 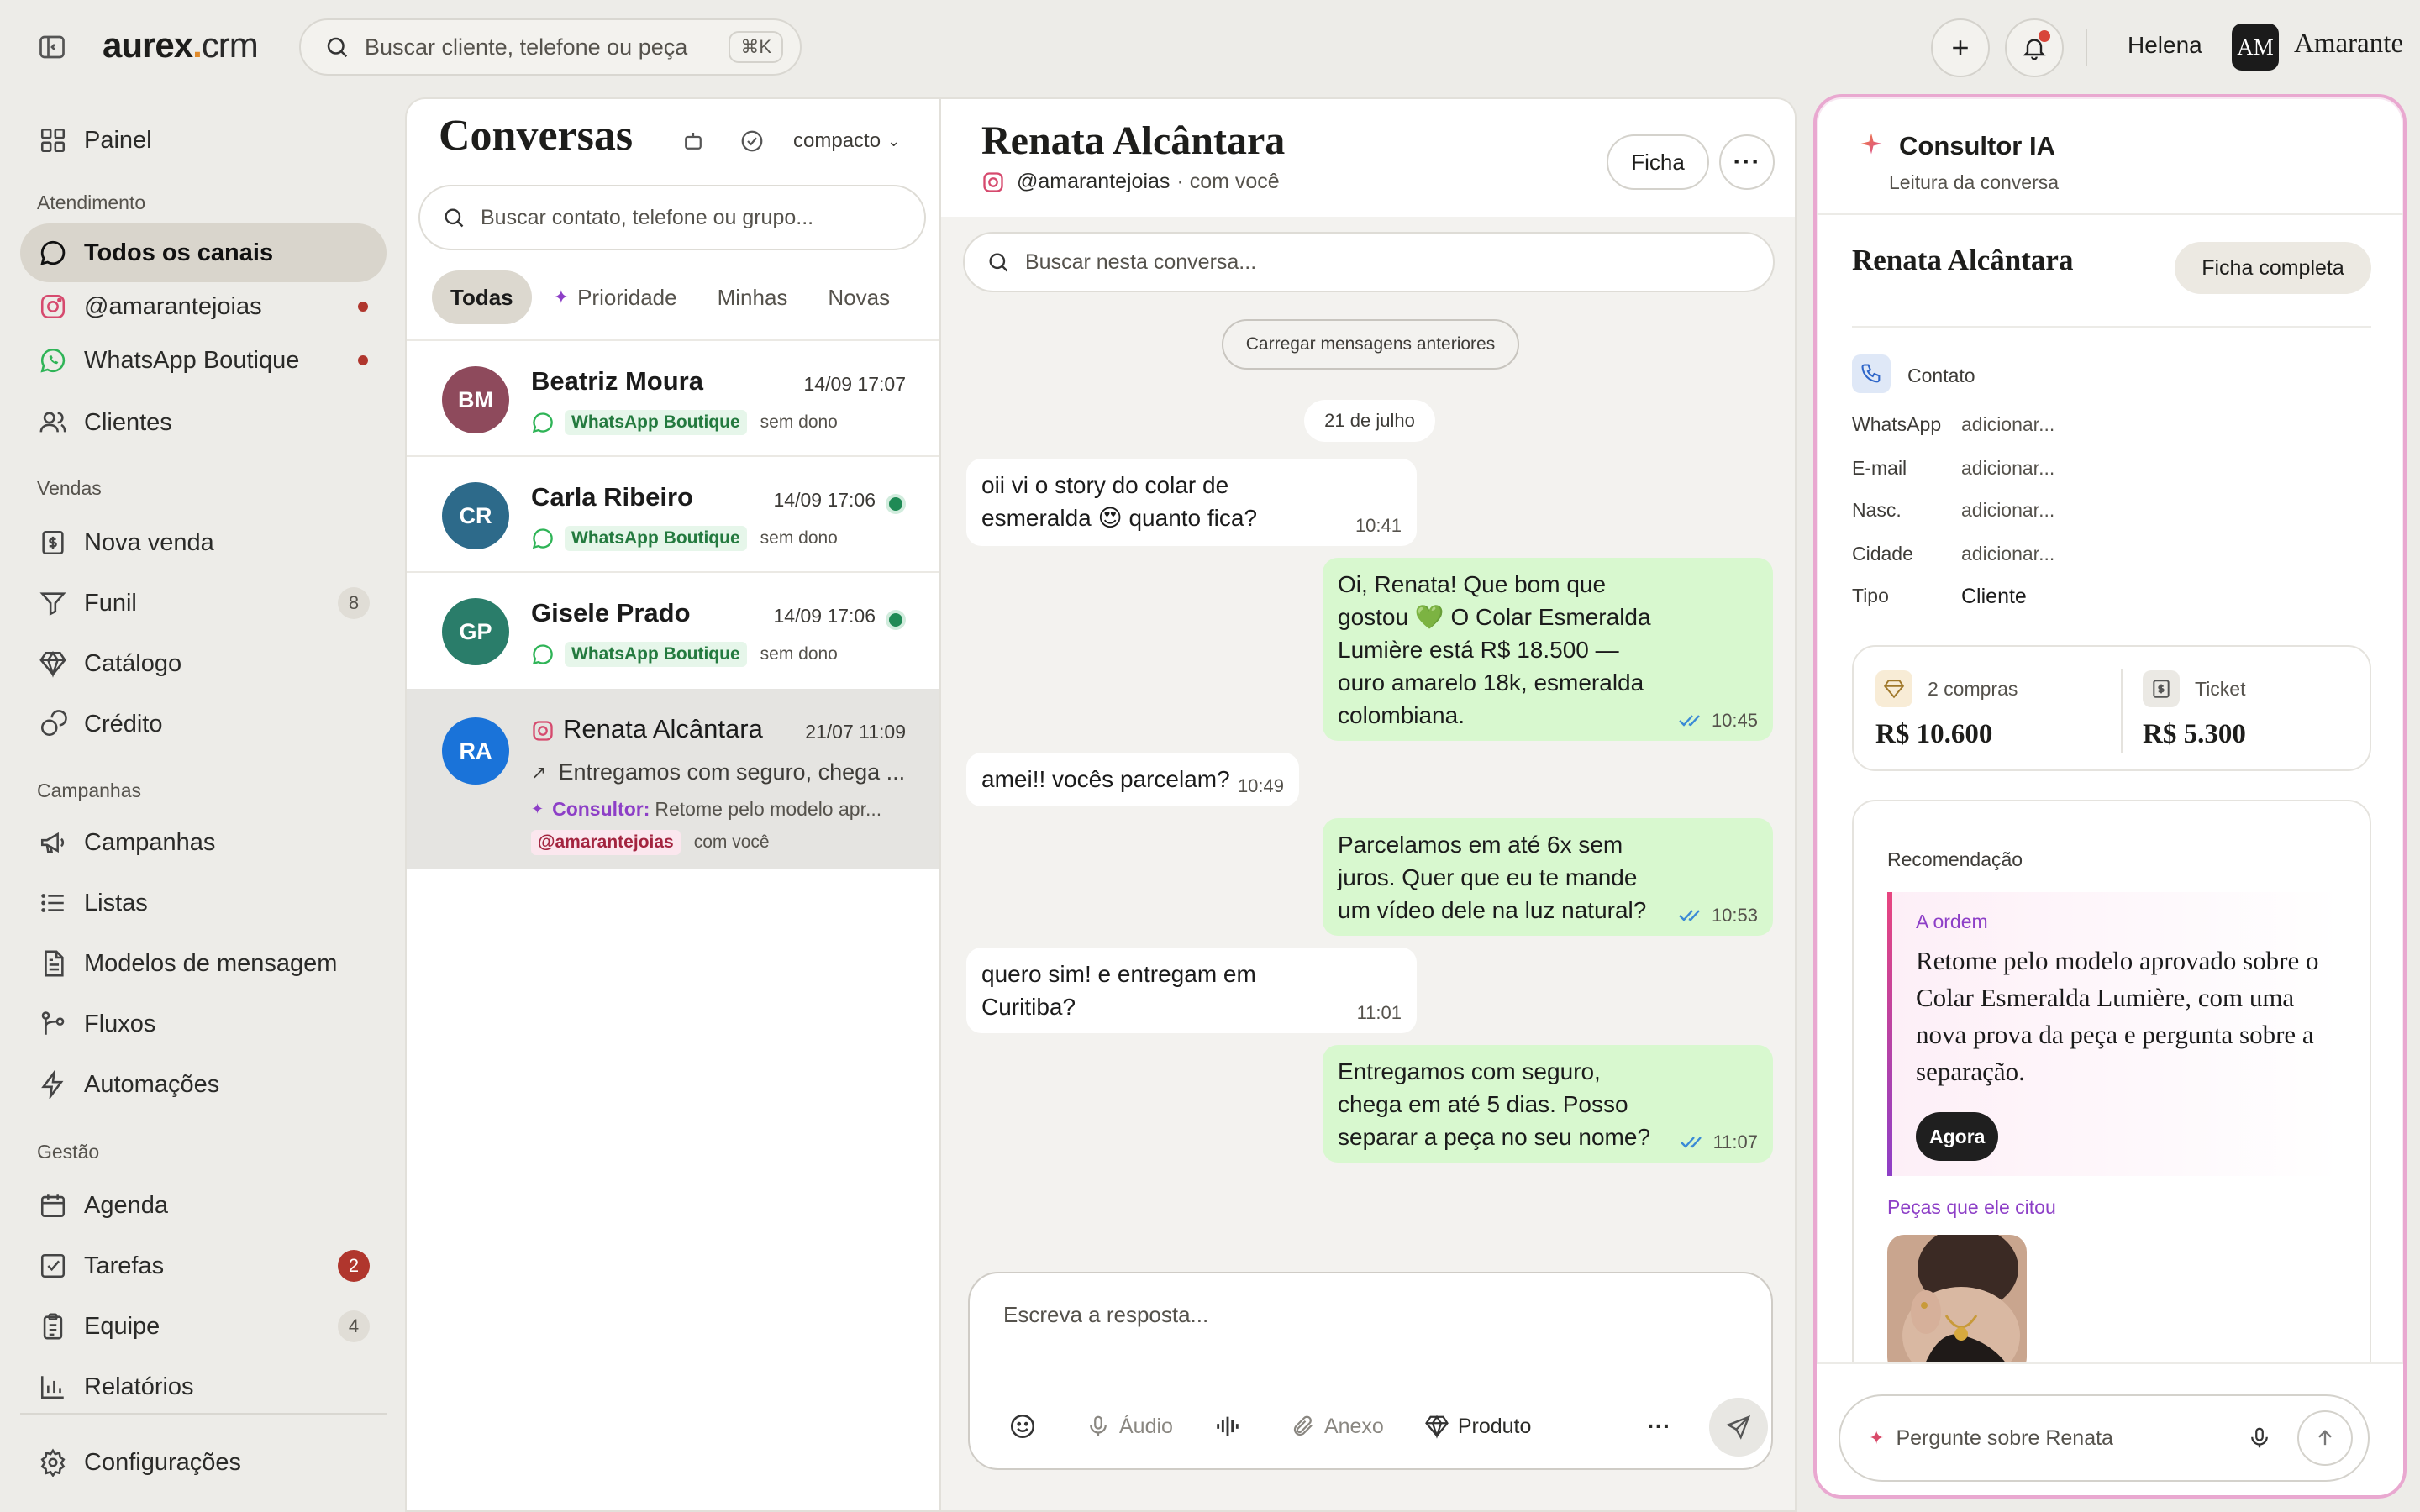 I want to click on sidebar-item-relatorios: Relatórios, so click(x=203, y=1386).